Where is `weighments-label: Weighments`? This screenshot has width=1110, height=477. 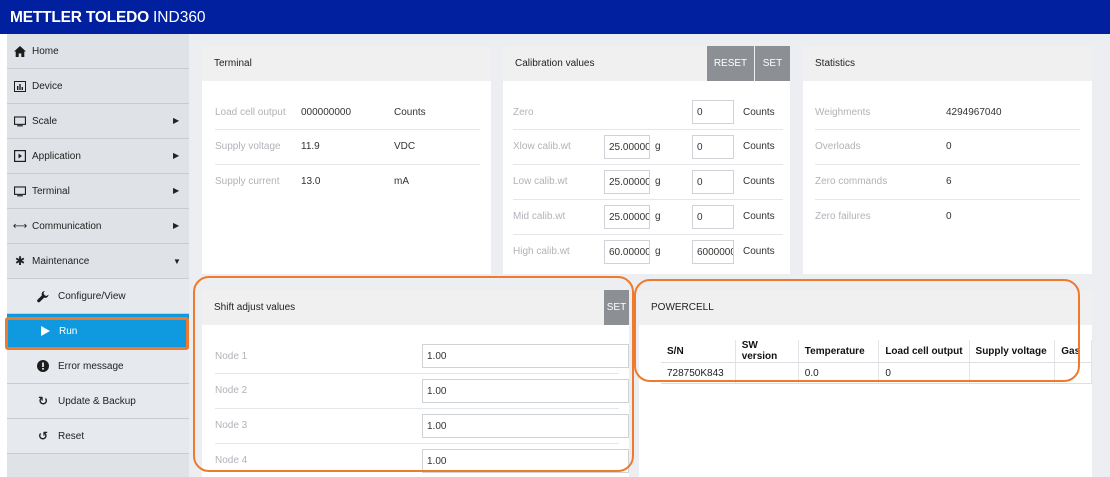 weighments-label: Weighments is located at coordinates (843, 112).